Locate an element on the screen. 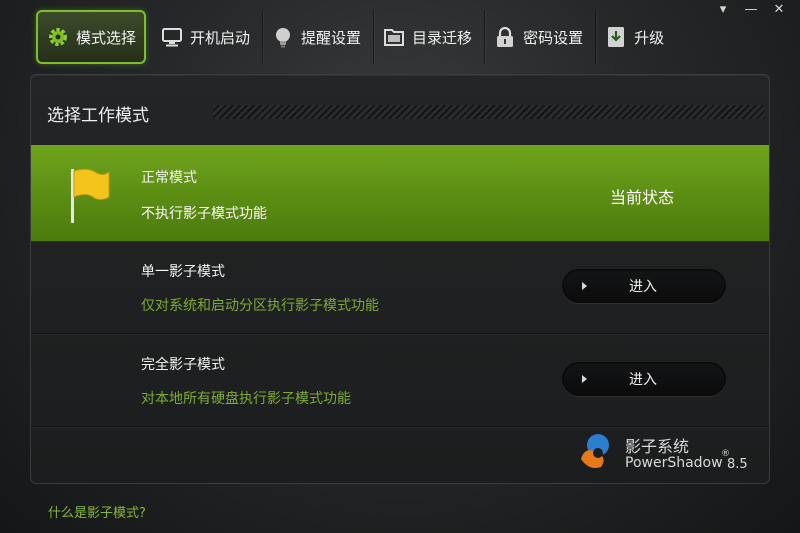 The height and width of the screenshot is (533, 800). mode-name: 单一影子模式 is located at coordinates (183, 272).